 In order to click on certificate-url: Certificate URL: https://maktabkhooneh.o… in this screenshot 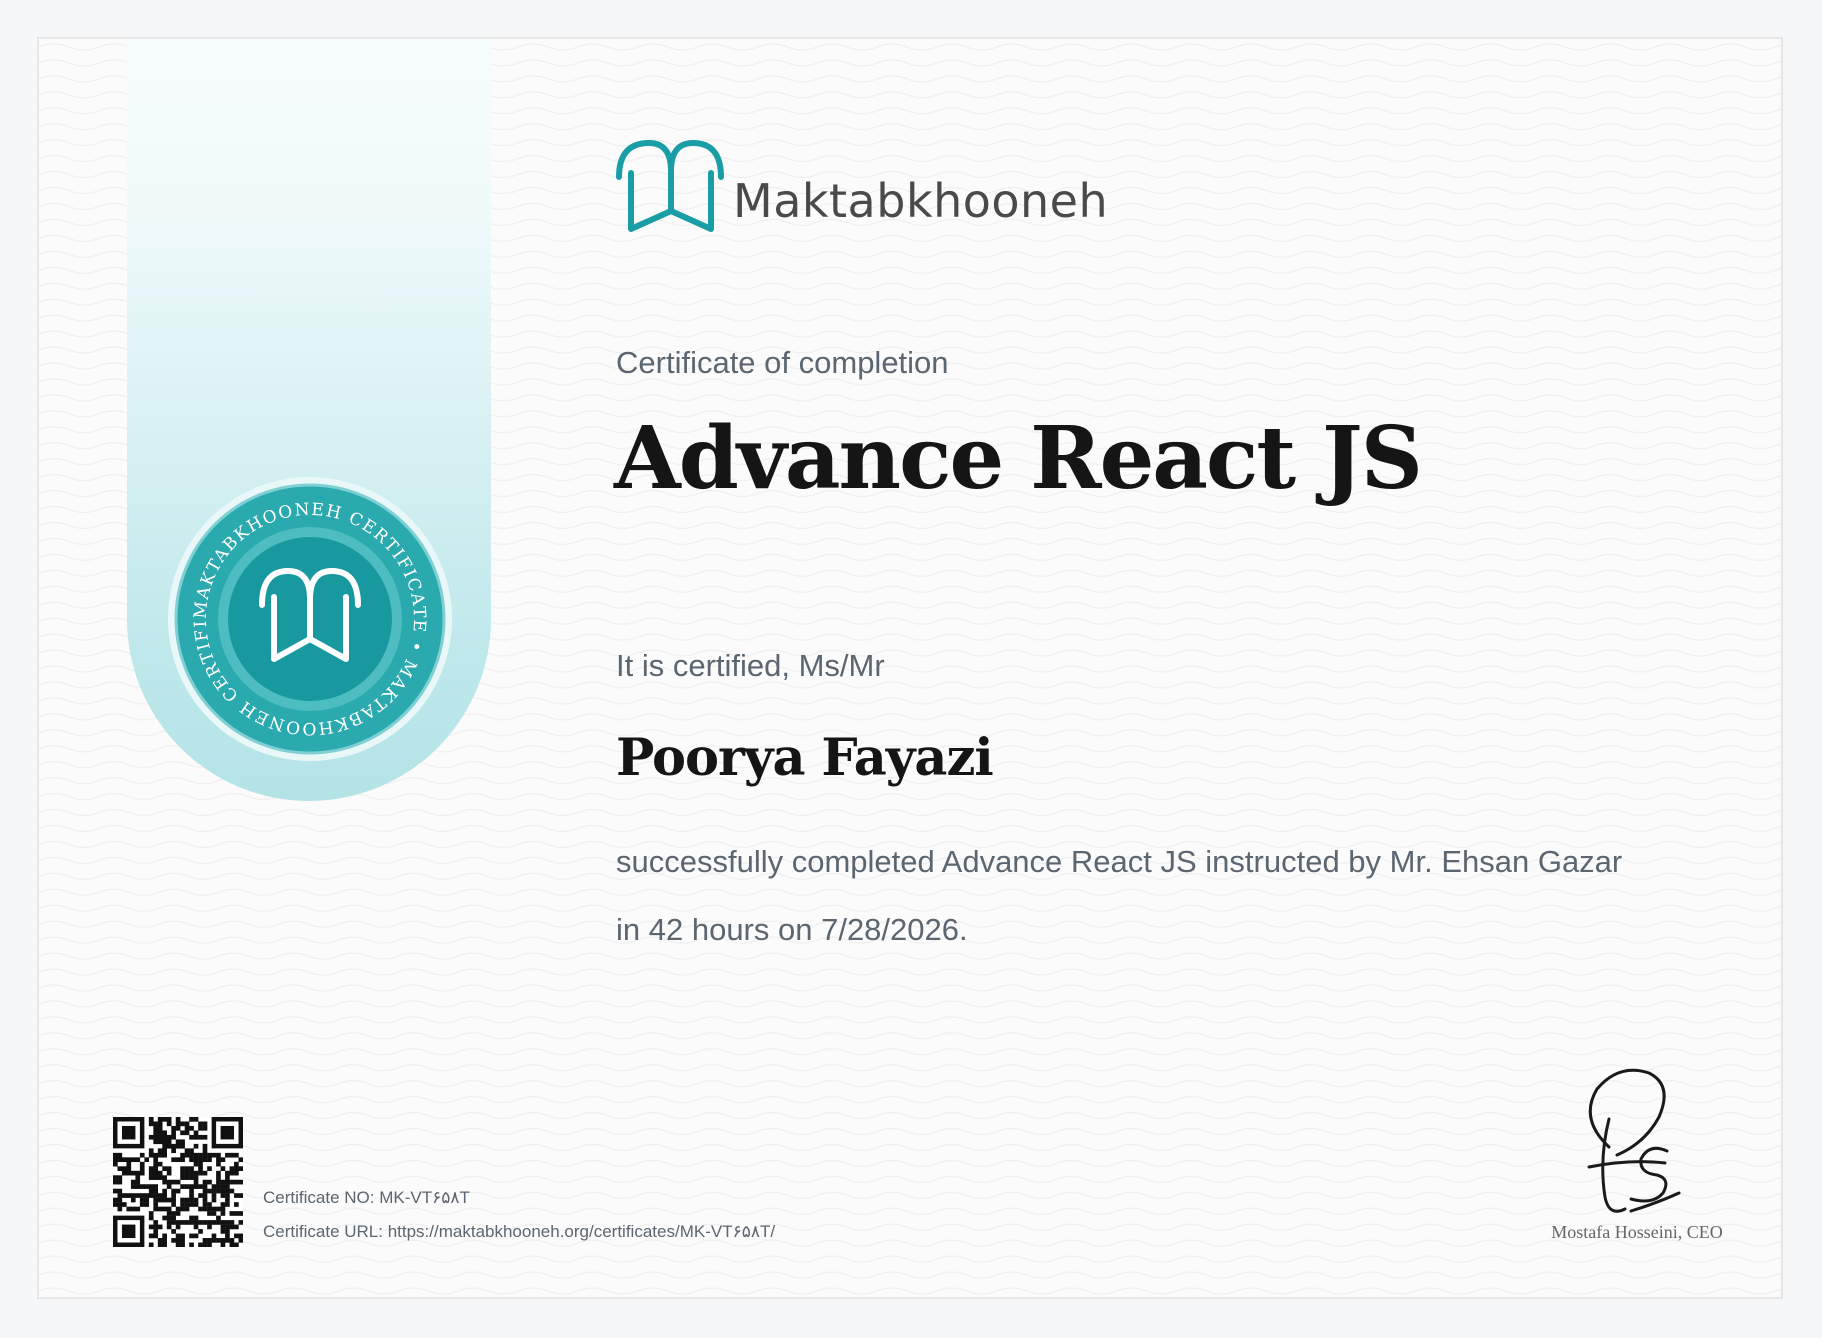, I will do `click(519, 1232)`.